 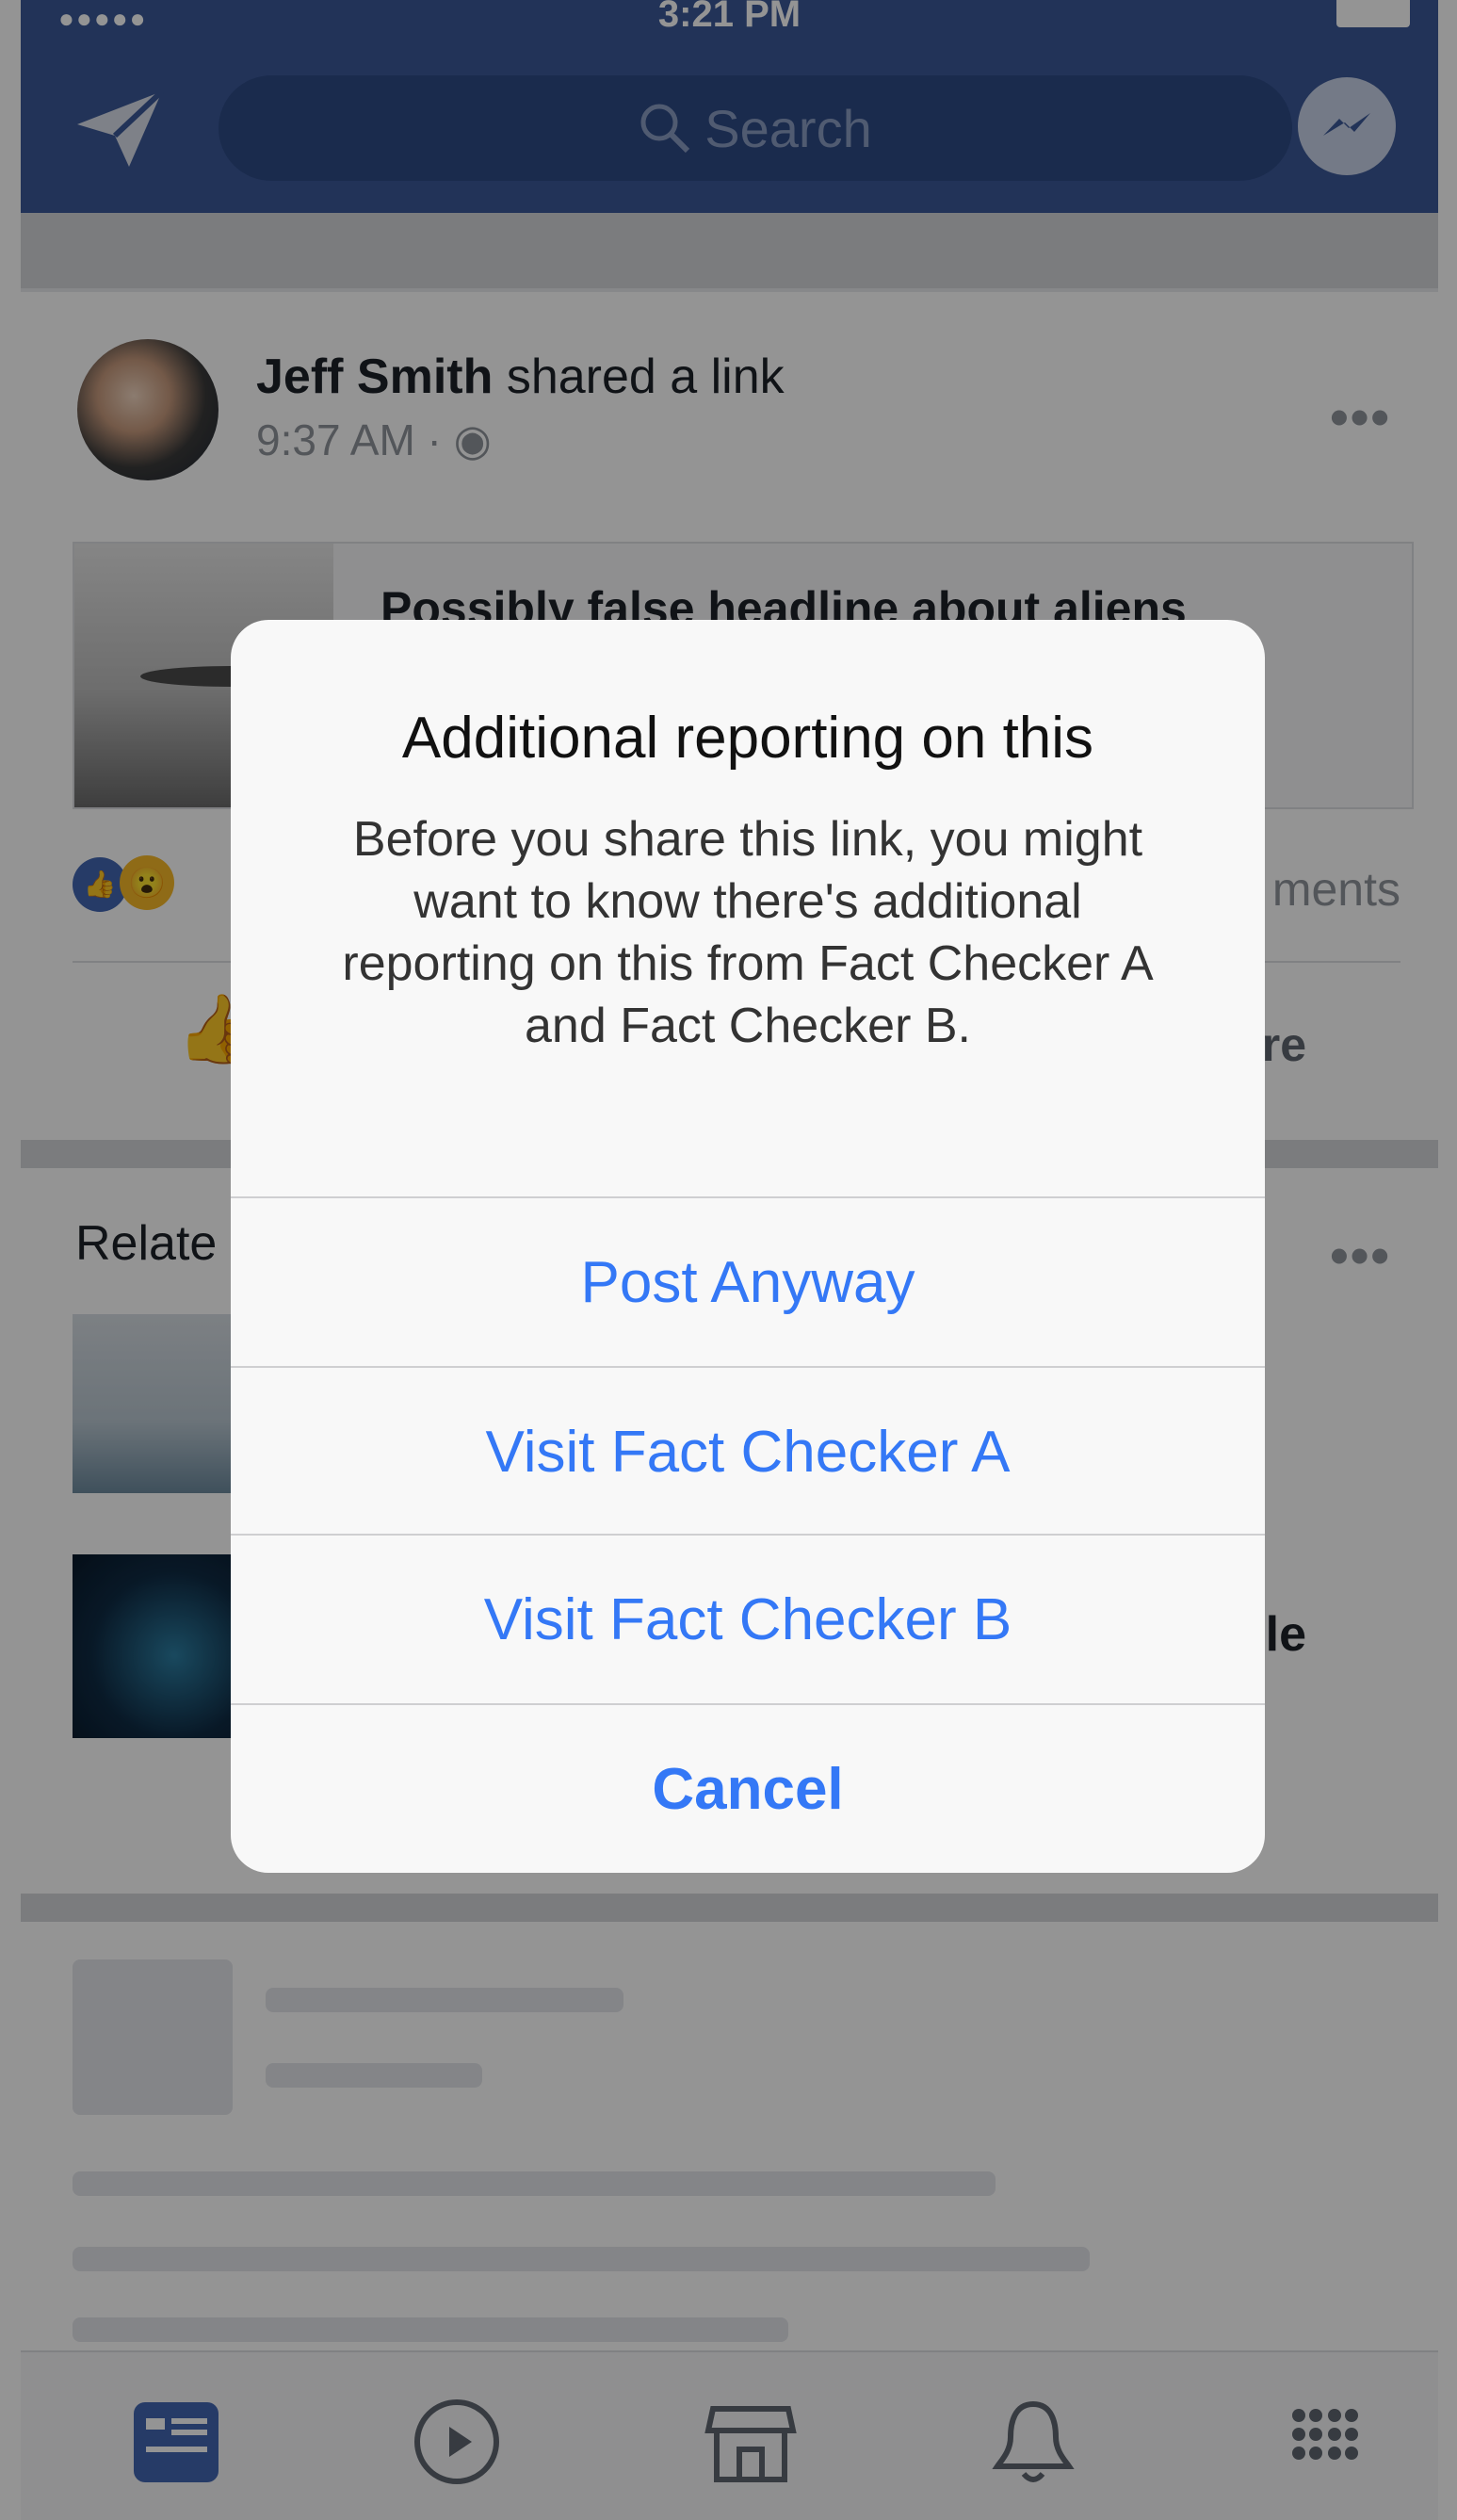 I want to click on post-anyway-button: Post Anyway, so click(x=748, y=1282).